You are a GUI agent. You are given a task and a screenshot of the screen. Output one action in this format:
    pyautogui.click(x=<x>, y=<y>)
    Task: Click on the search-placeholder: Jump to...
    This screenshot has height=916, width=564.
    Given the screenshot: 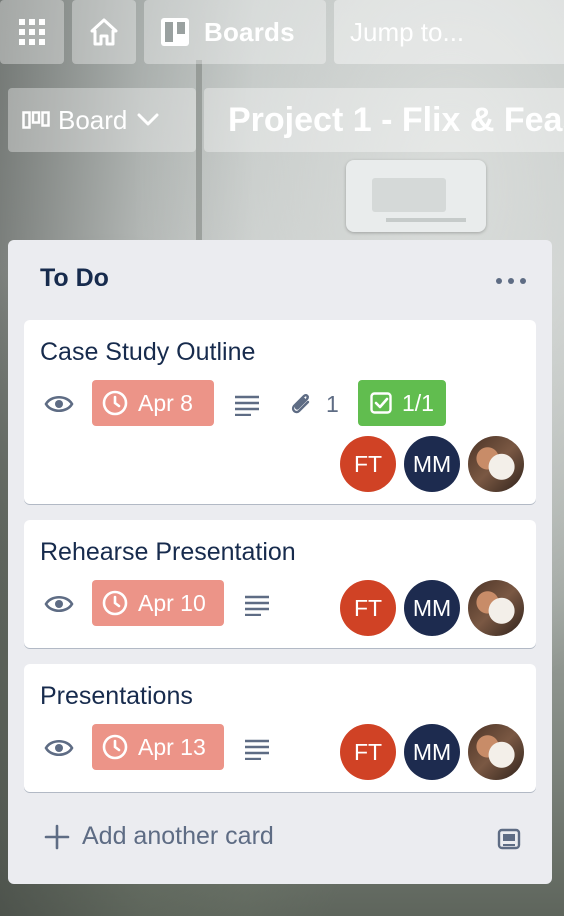 What is the action you would take?
    pyautogui.click(x=407, y=31)
    